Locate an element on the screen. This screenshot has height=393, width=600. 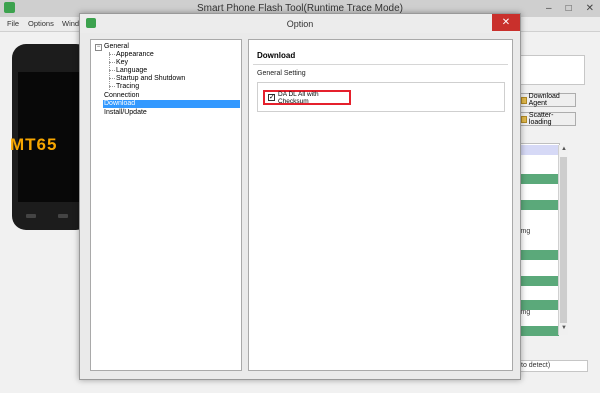
highlight-box: ✓ DA DL All with Checksum is located at coordinates (307, 97).